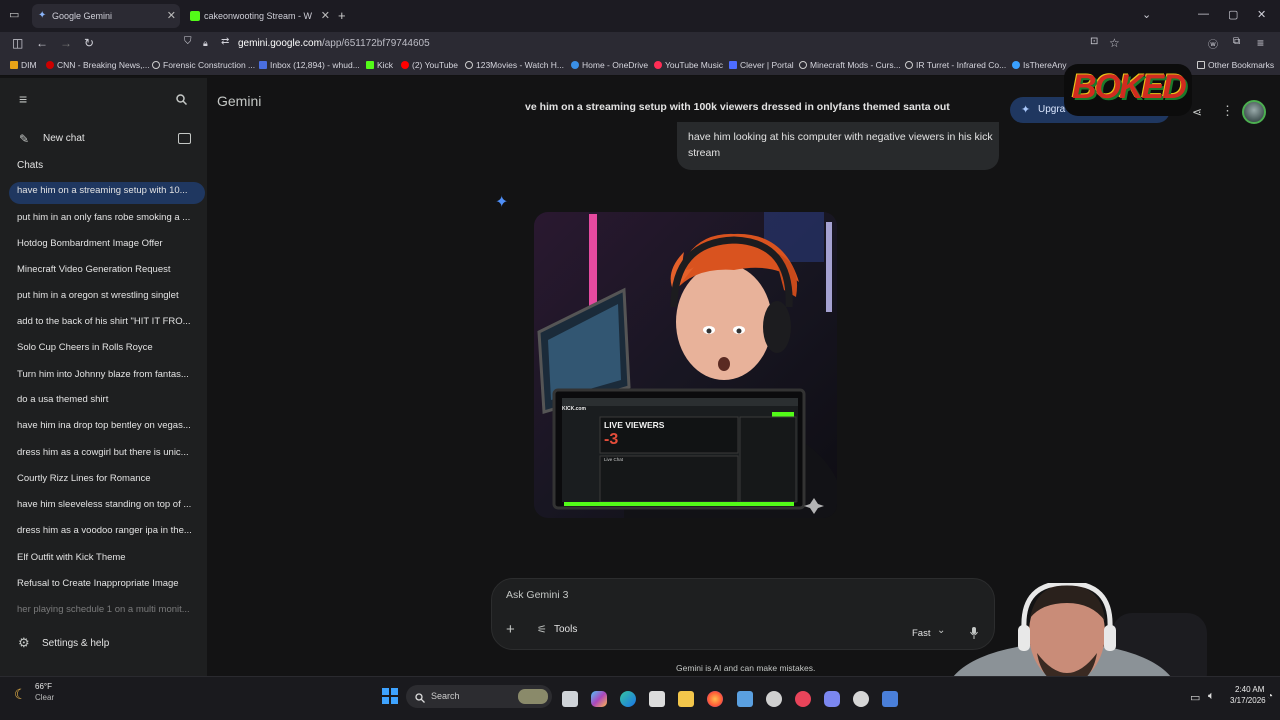  I want to click on tab-overflow-icon: ⌄, so click(1146, 14).